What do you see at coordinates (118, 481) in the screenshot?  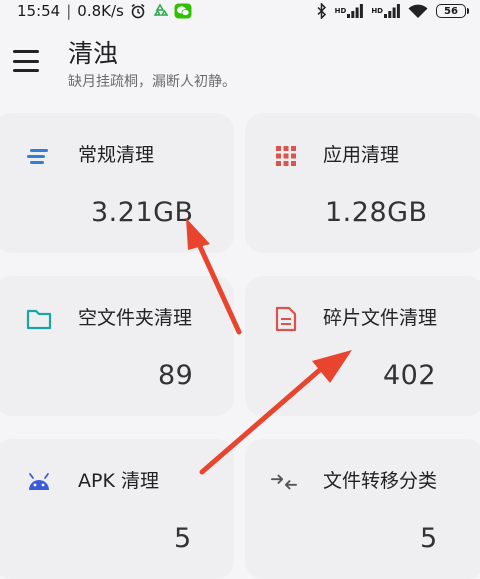 I see `card-label: APK 清理` at bounding box center [118, 481].